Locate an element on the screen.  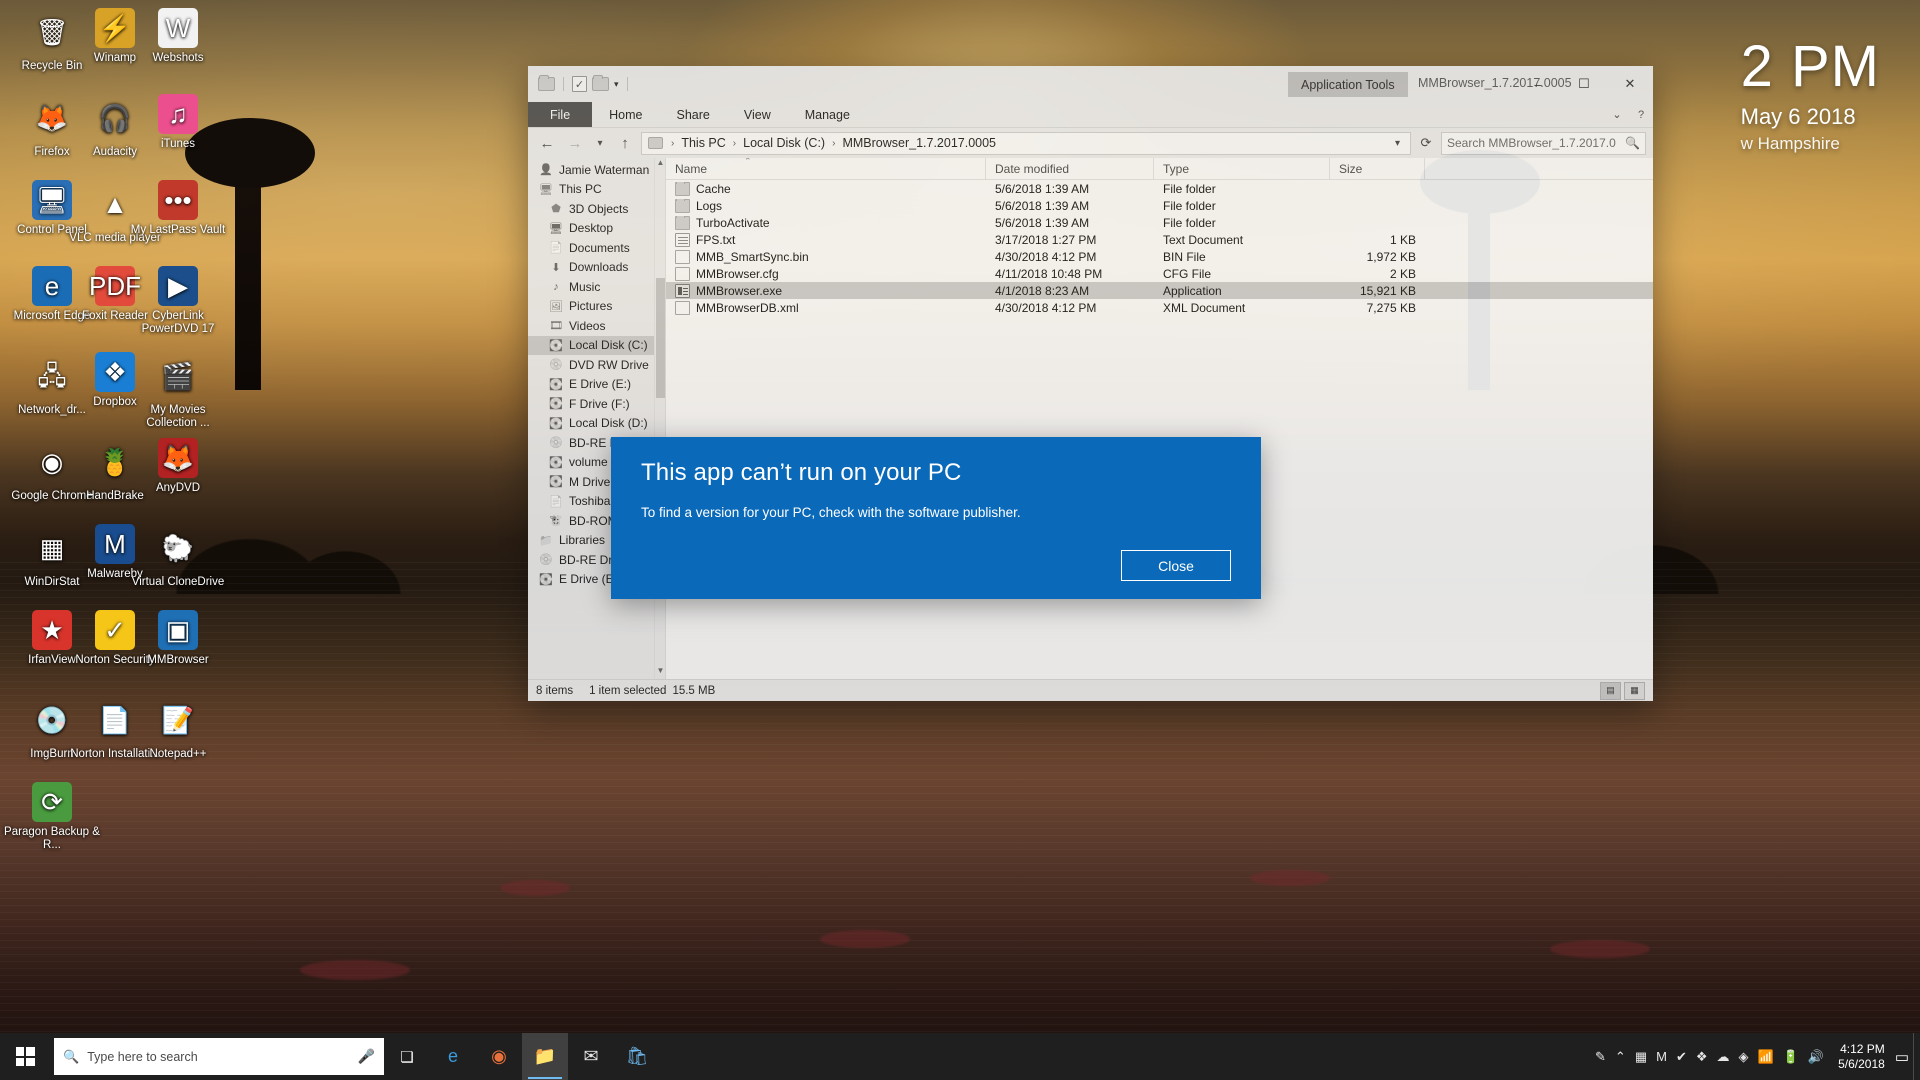
dropbox-tray-icon: ❖ is located at coordinates (1702, 1057).